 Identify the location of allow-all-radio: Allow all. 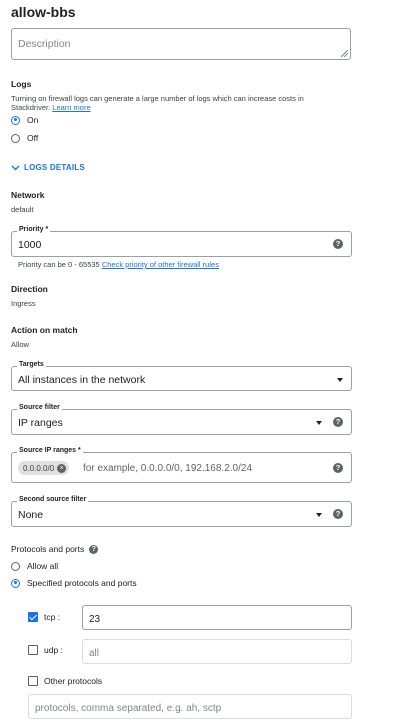
(34, 566).